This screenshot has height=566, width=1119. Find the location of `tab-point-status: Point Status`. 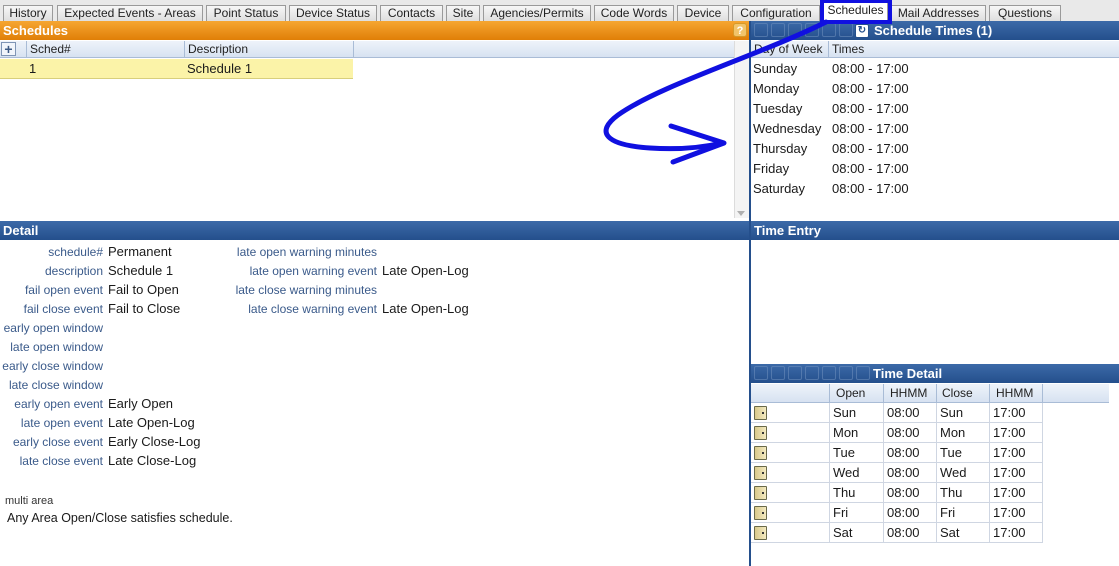

tab-point-status: Point Status is located at coordinates (246, 13).